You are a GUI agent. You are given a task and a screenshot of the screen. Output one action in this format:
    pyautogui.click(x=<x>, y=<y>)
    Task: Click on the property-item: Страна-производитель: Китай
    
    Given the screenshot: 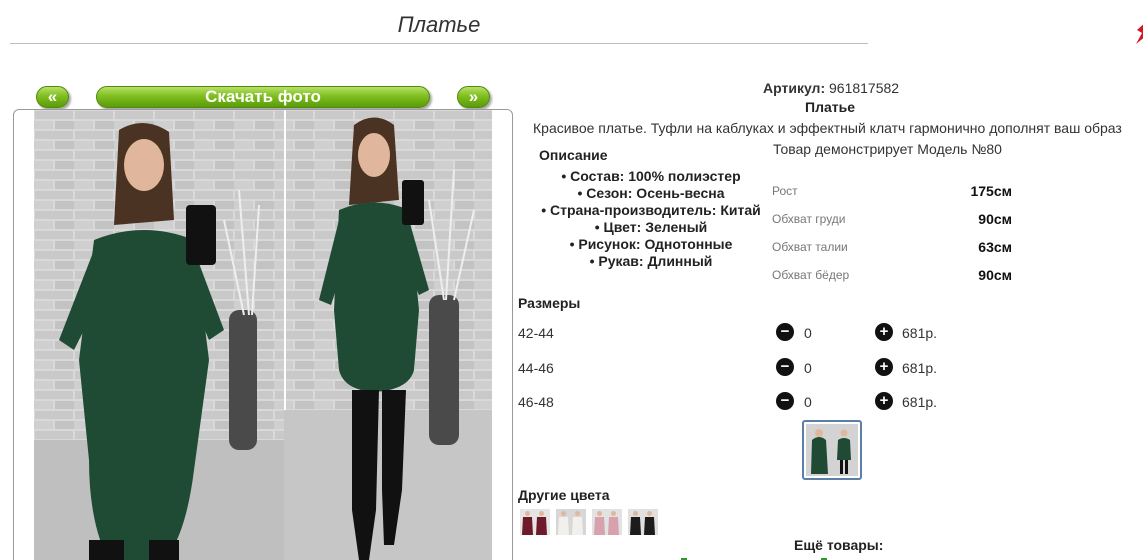 What is the action you would take?
    pyautogui.click(x=651, y=210)
    